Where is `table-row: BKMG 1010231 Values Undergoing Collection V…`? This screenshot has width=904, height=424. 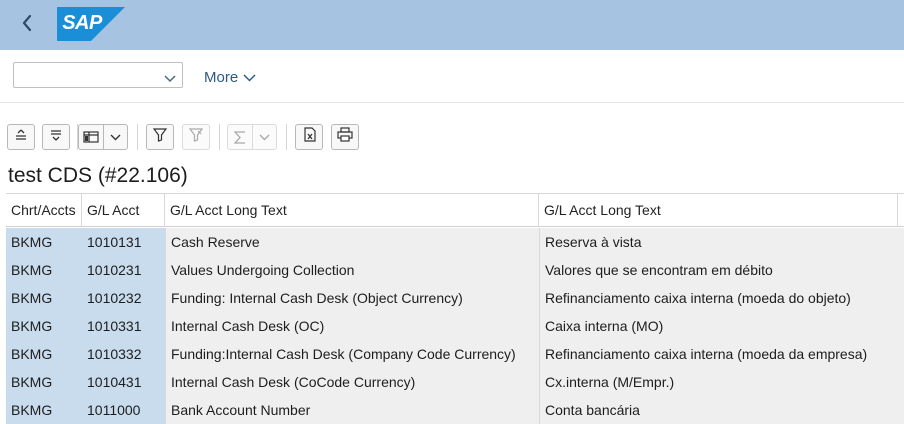 table-row: BKMG 1010231 Values Undergoing Collection V… is located at coordinates (455, 270).